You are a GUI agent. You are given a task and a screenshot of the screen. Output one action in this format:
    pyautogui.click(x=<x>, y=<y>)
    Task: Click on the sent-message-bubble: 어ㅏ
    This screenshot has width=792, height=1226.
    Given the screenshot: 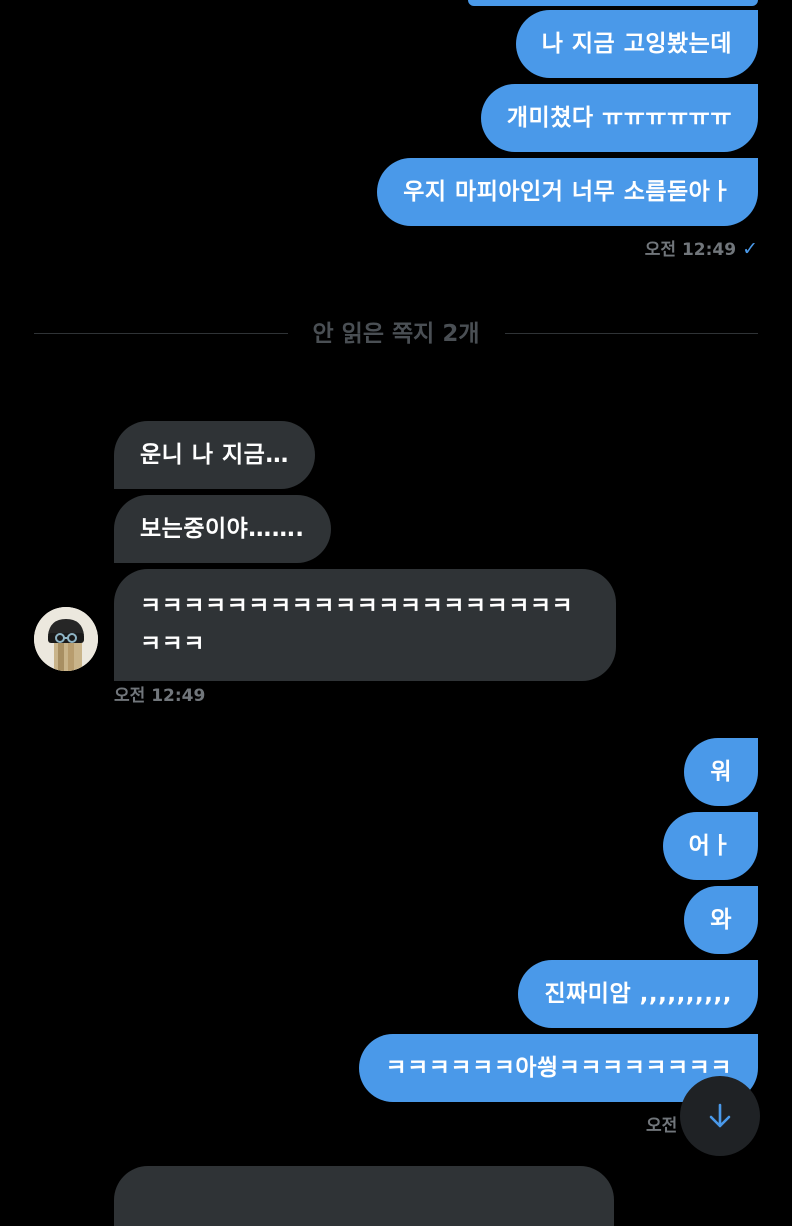 What is the action you would take?
    pyautogui.click(x=710, y=846)
    